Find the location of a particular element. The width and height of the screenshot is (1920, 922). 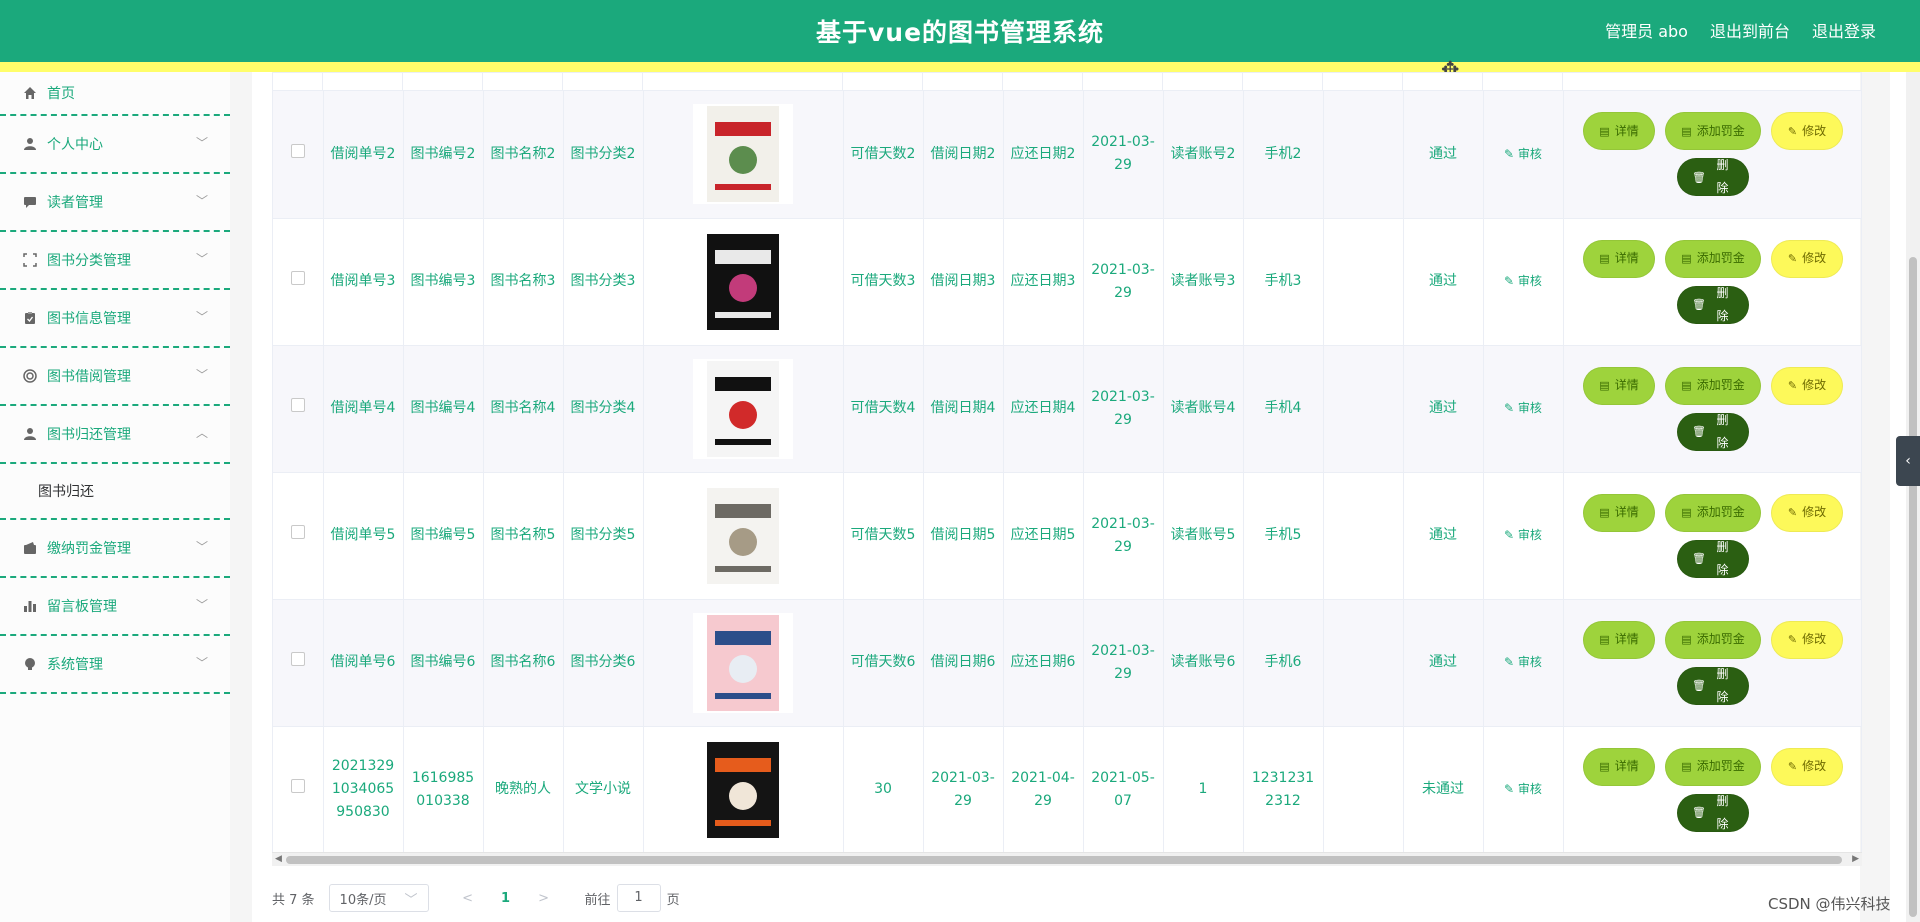

checkbox-cell is located at coordinates (298, 663).